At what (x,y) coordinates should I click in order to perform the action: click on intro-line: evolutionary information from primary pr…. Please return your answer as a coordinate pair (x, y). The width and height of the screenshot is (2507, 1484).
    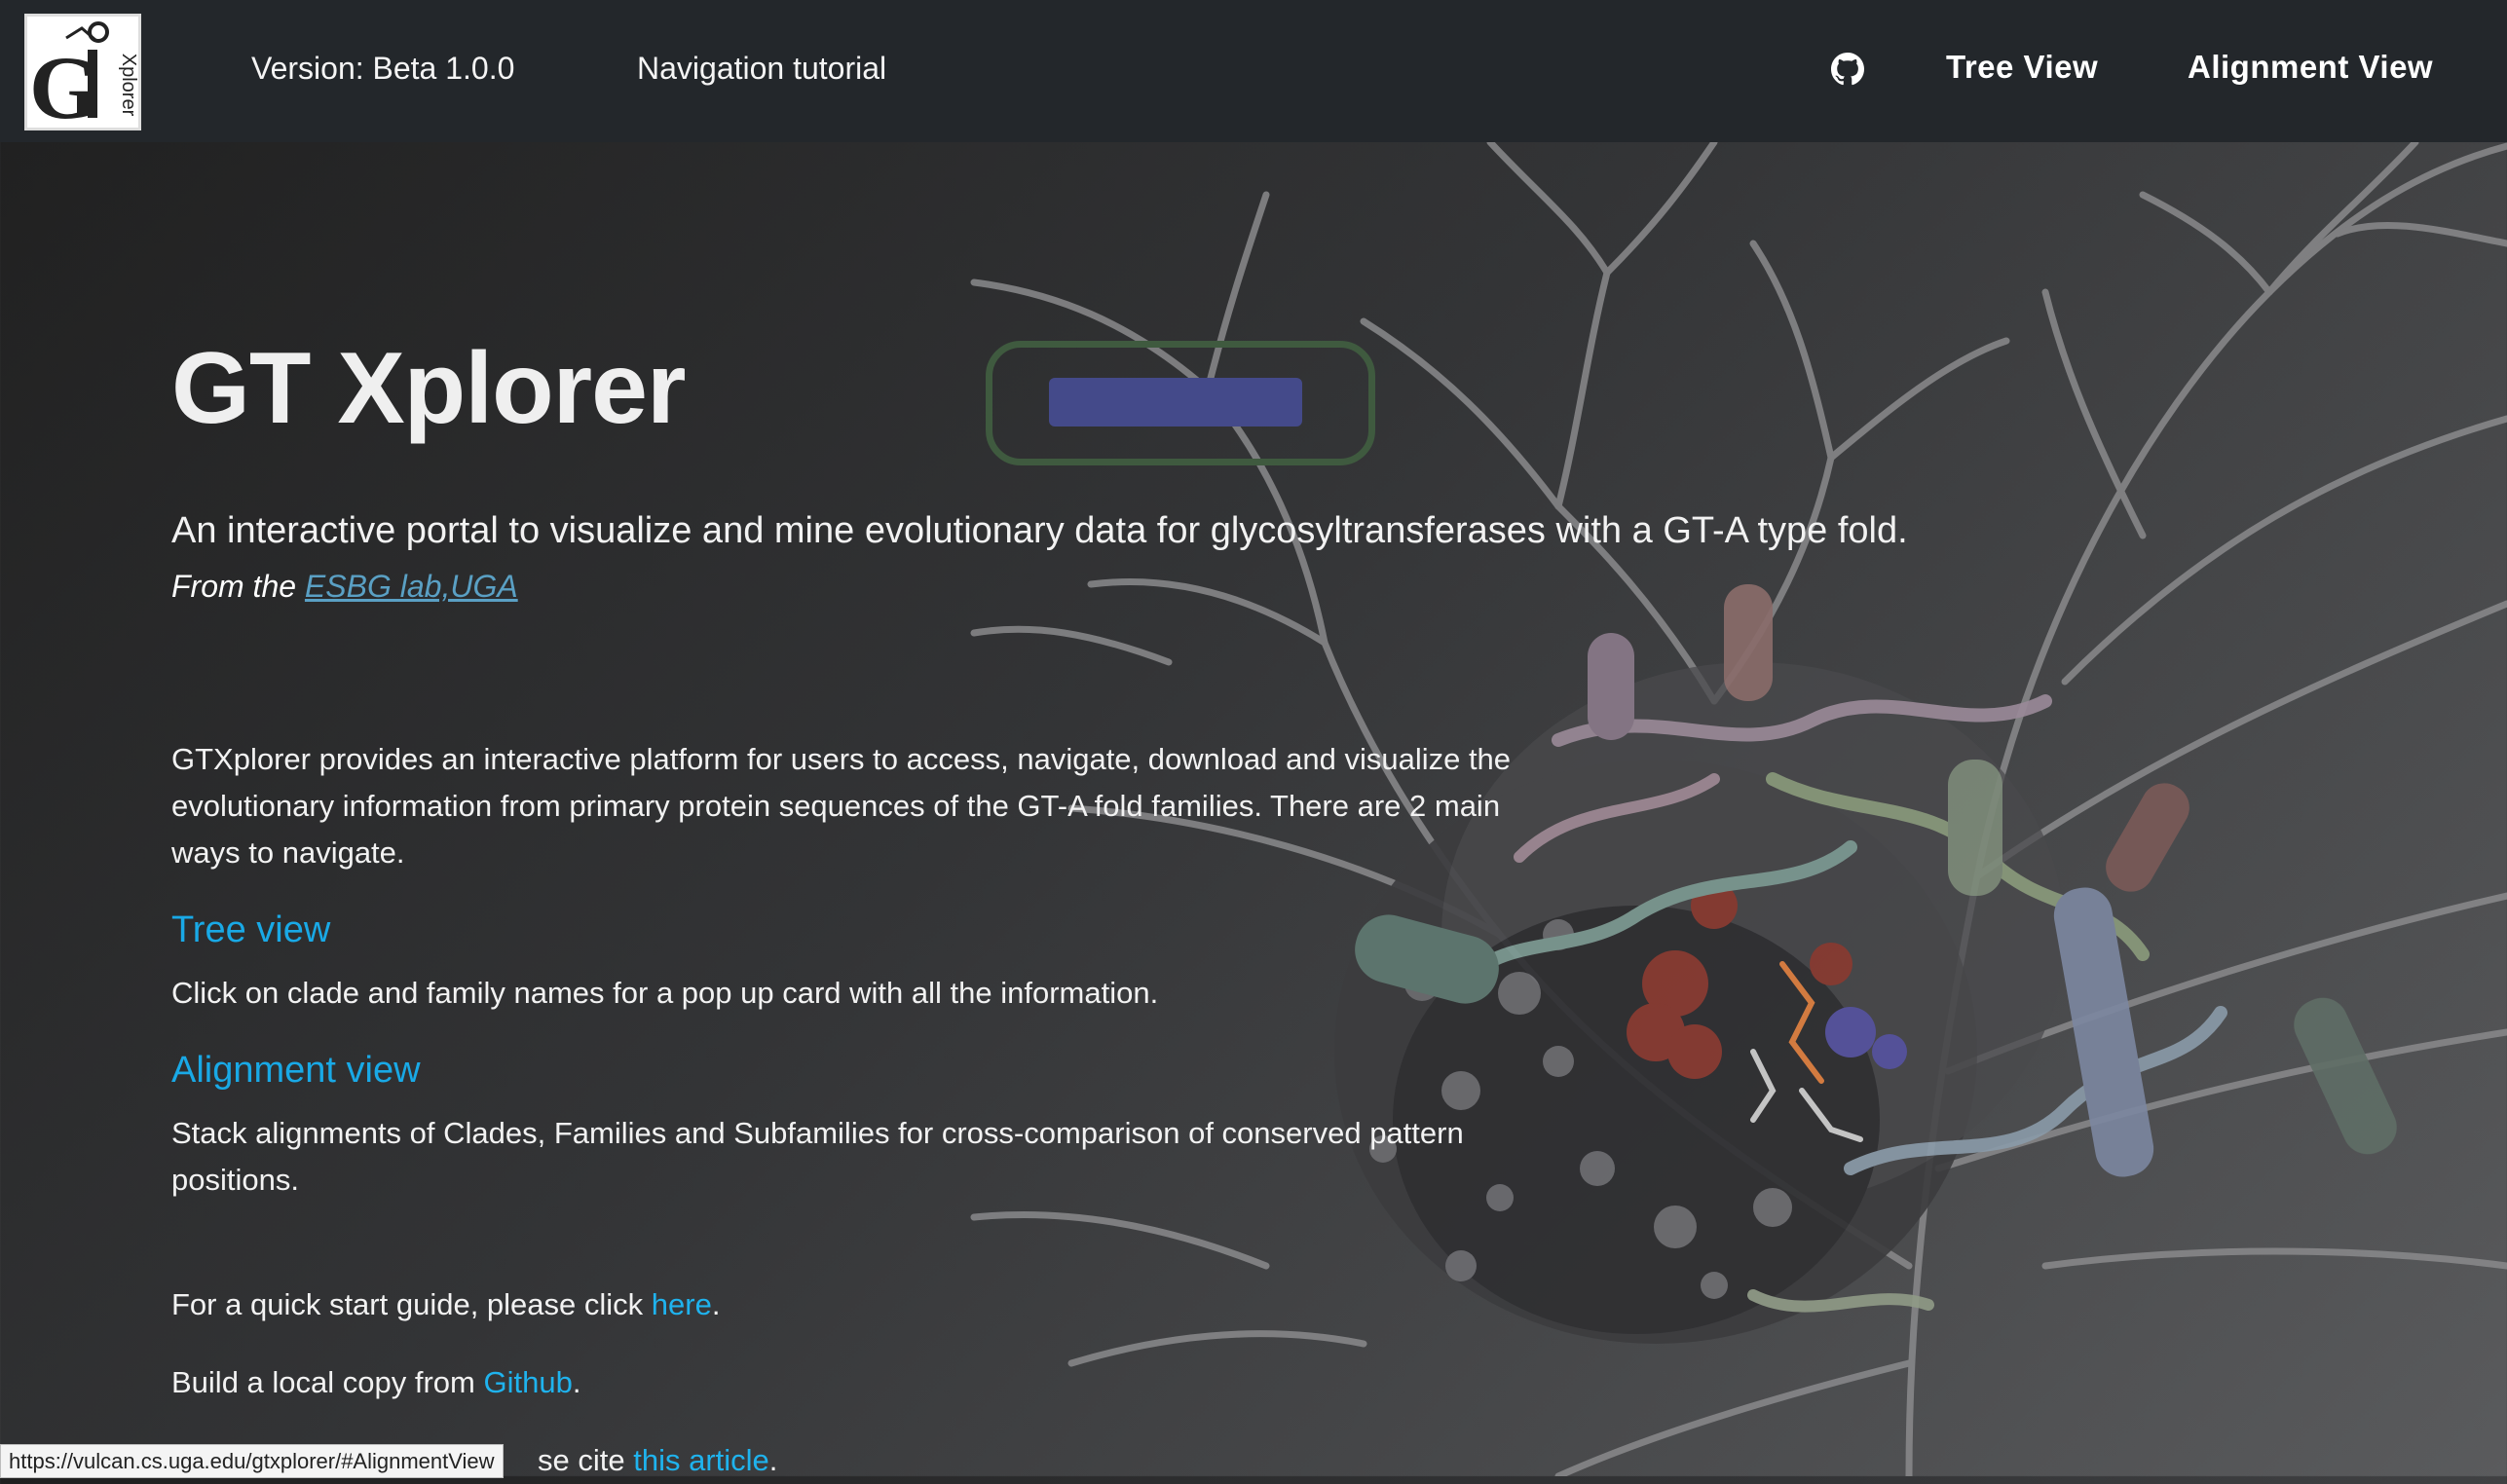
    Looking at the image, I should click on (836, 806).